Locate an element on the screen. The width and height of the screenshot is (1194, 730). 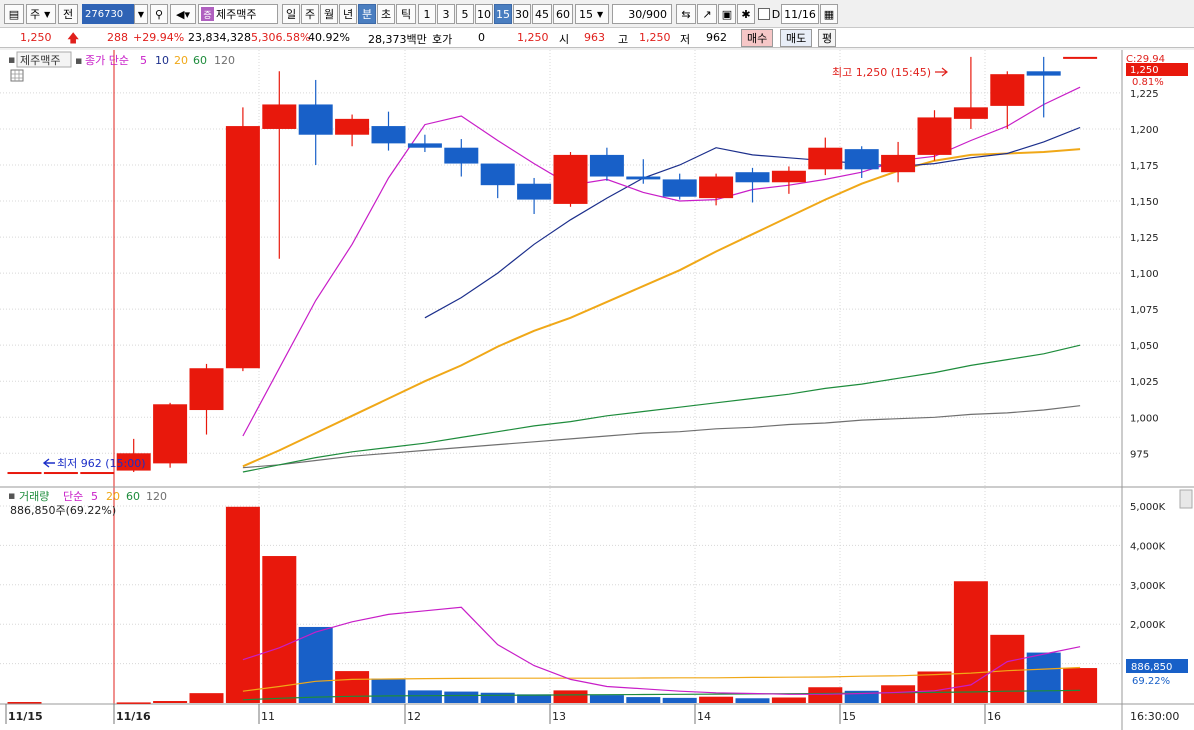
interval-10-button: 10 is located at coordinates (484, 14).